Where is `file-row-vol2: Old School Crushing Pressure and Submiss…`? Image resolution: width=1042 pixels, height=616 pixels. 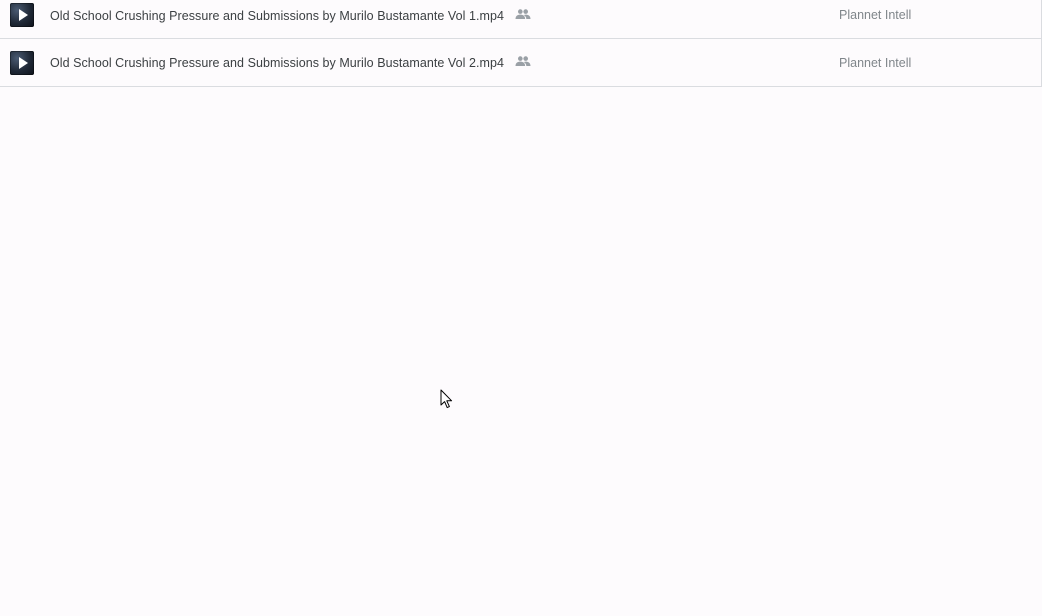
file-row-vol2: Old School Crushing Pressure and Submiss… is located at coordinates (520, 63).